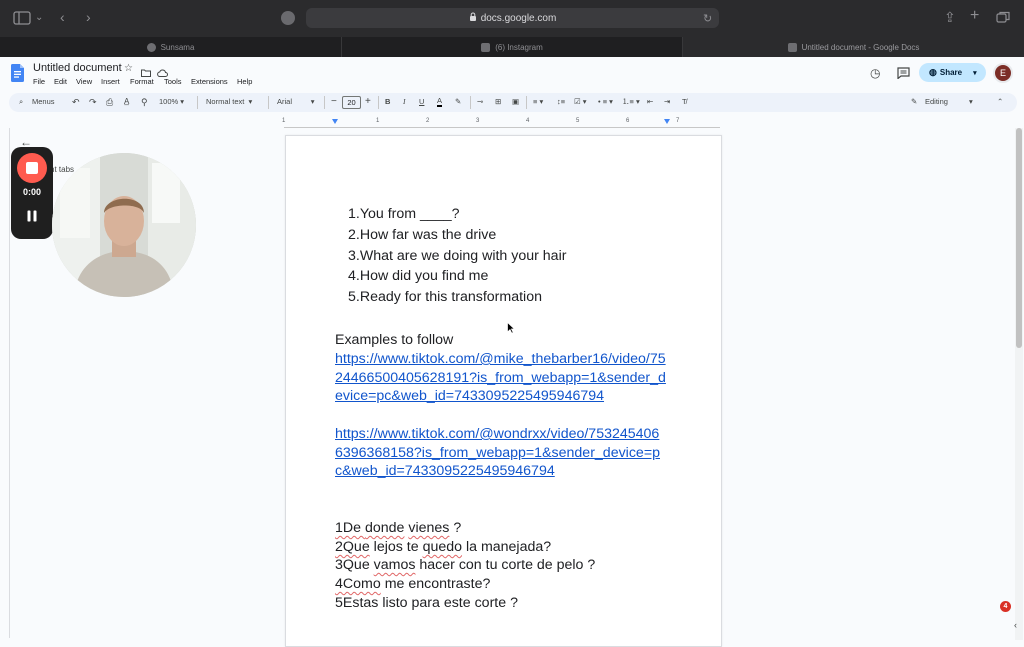 This screenshot has width=1024, height=647. What do you see at coordinates (933, 72) in the screenshot?
I see `globe-icon: ◍` at bounding box center [933, 72].